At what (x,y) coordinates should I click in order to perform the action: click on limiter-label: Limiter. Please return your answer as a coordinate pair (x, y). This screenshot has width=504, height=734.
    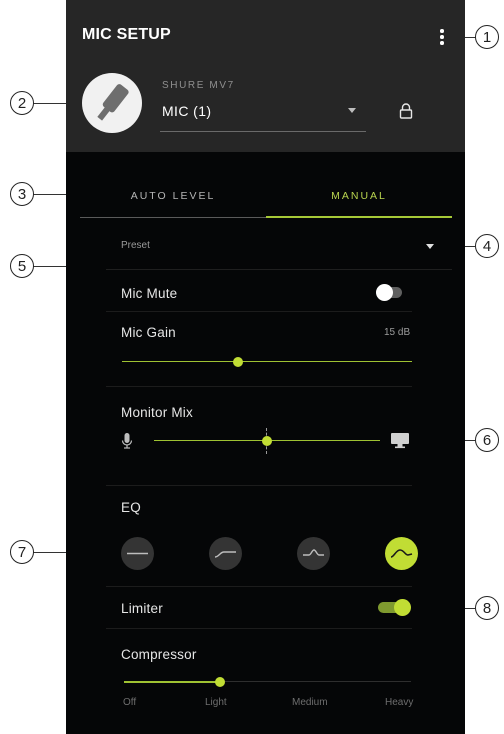
    Looking at the image, I should click on (142, 608).